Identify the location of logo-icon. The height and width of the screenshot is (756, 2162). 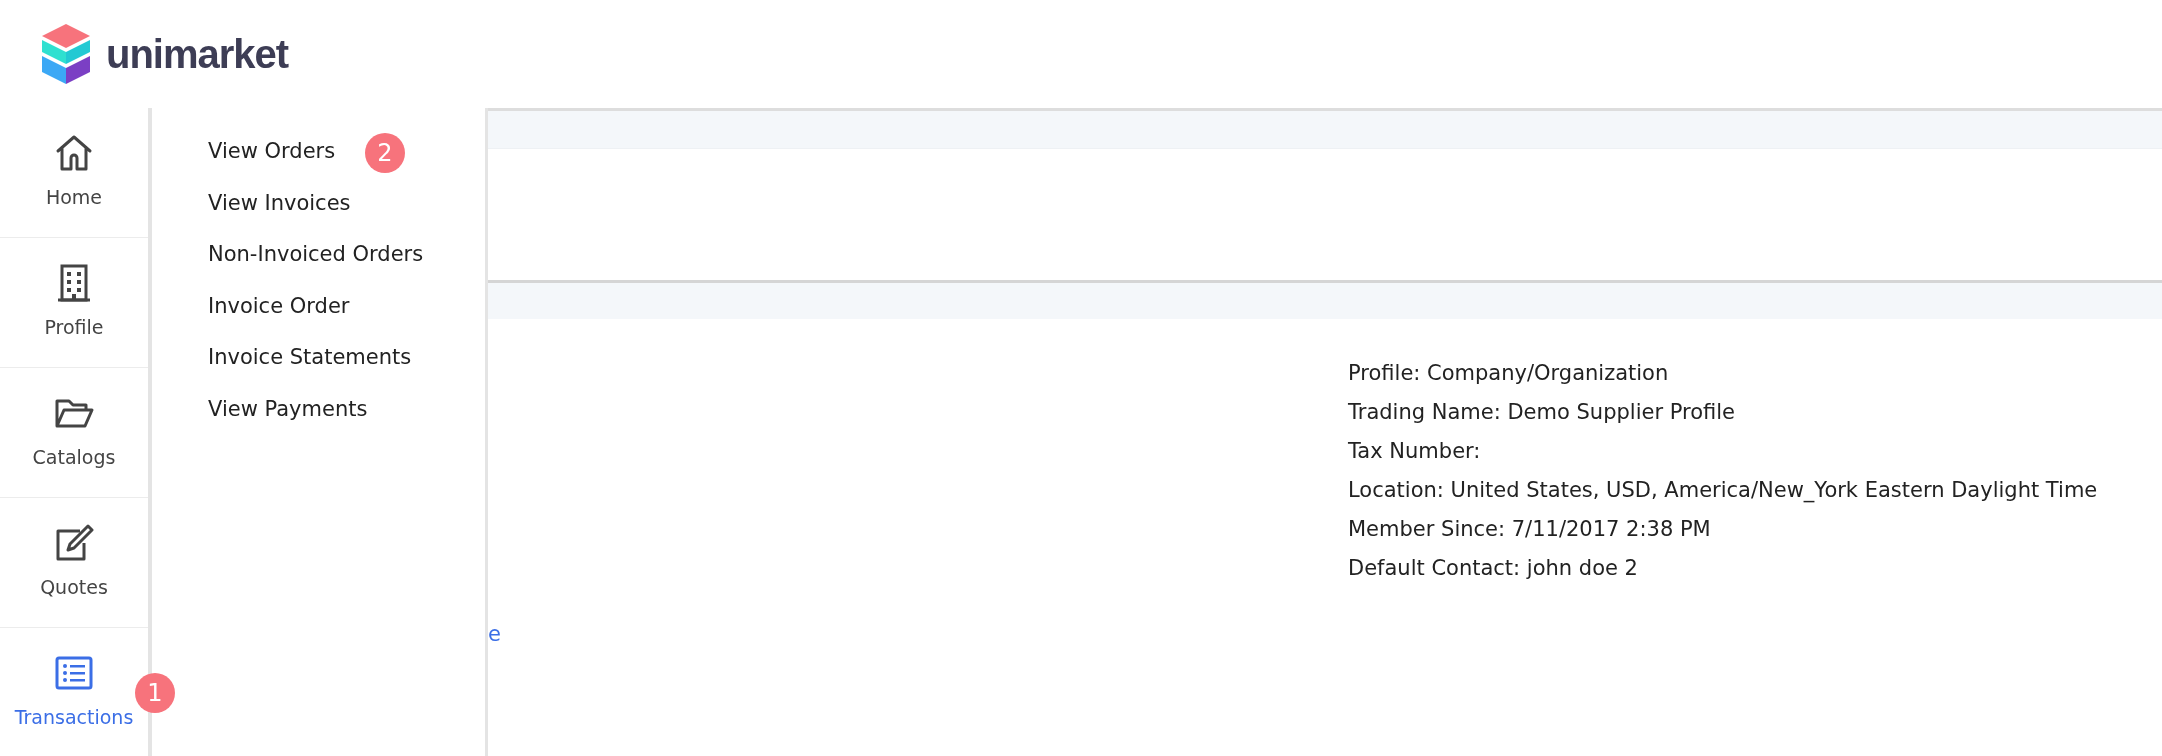
(66, 54).